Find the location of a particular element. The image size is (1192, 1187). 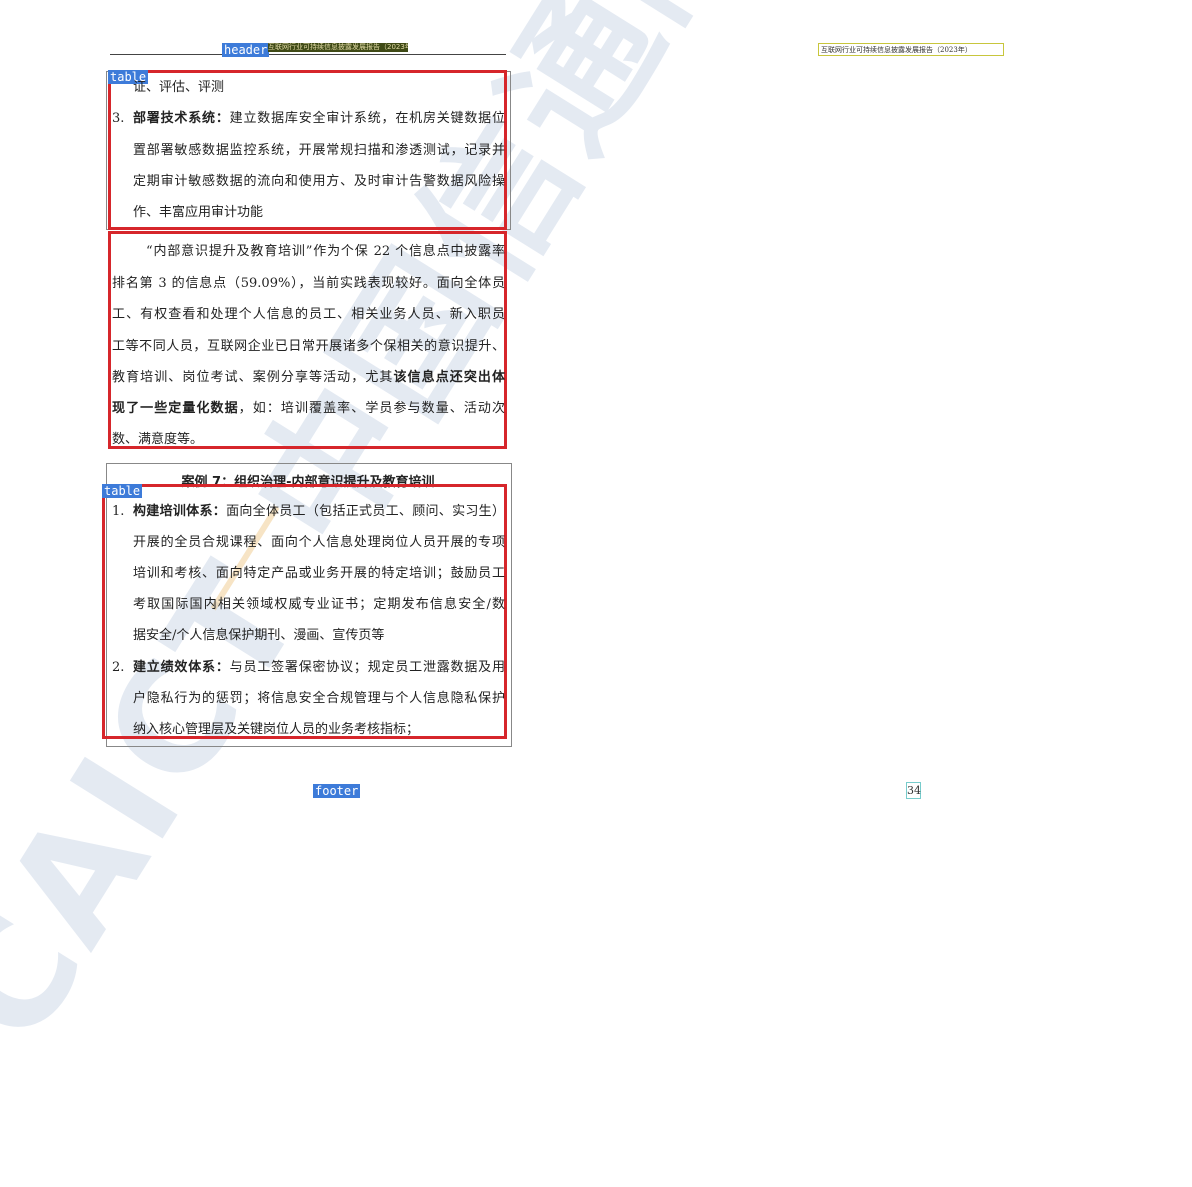

page-number: 34 is located at coordinates (913, 790).